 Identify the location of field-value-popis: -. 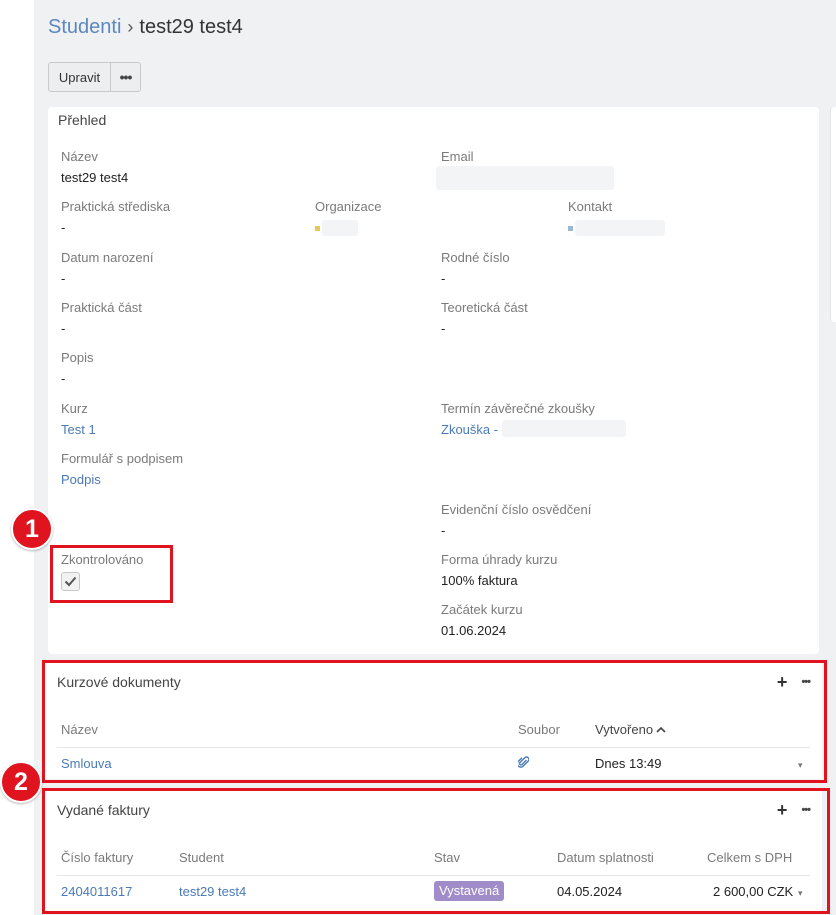
(63, 378).